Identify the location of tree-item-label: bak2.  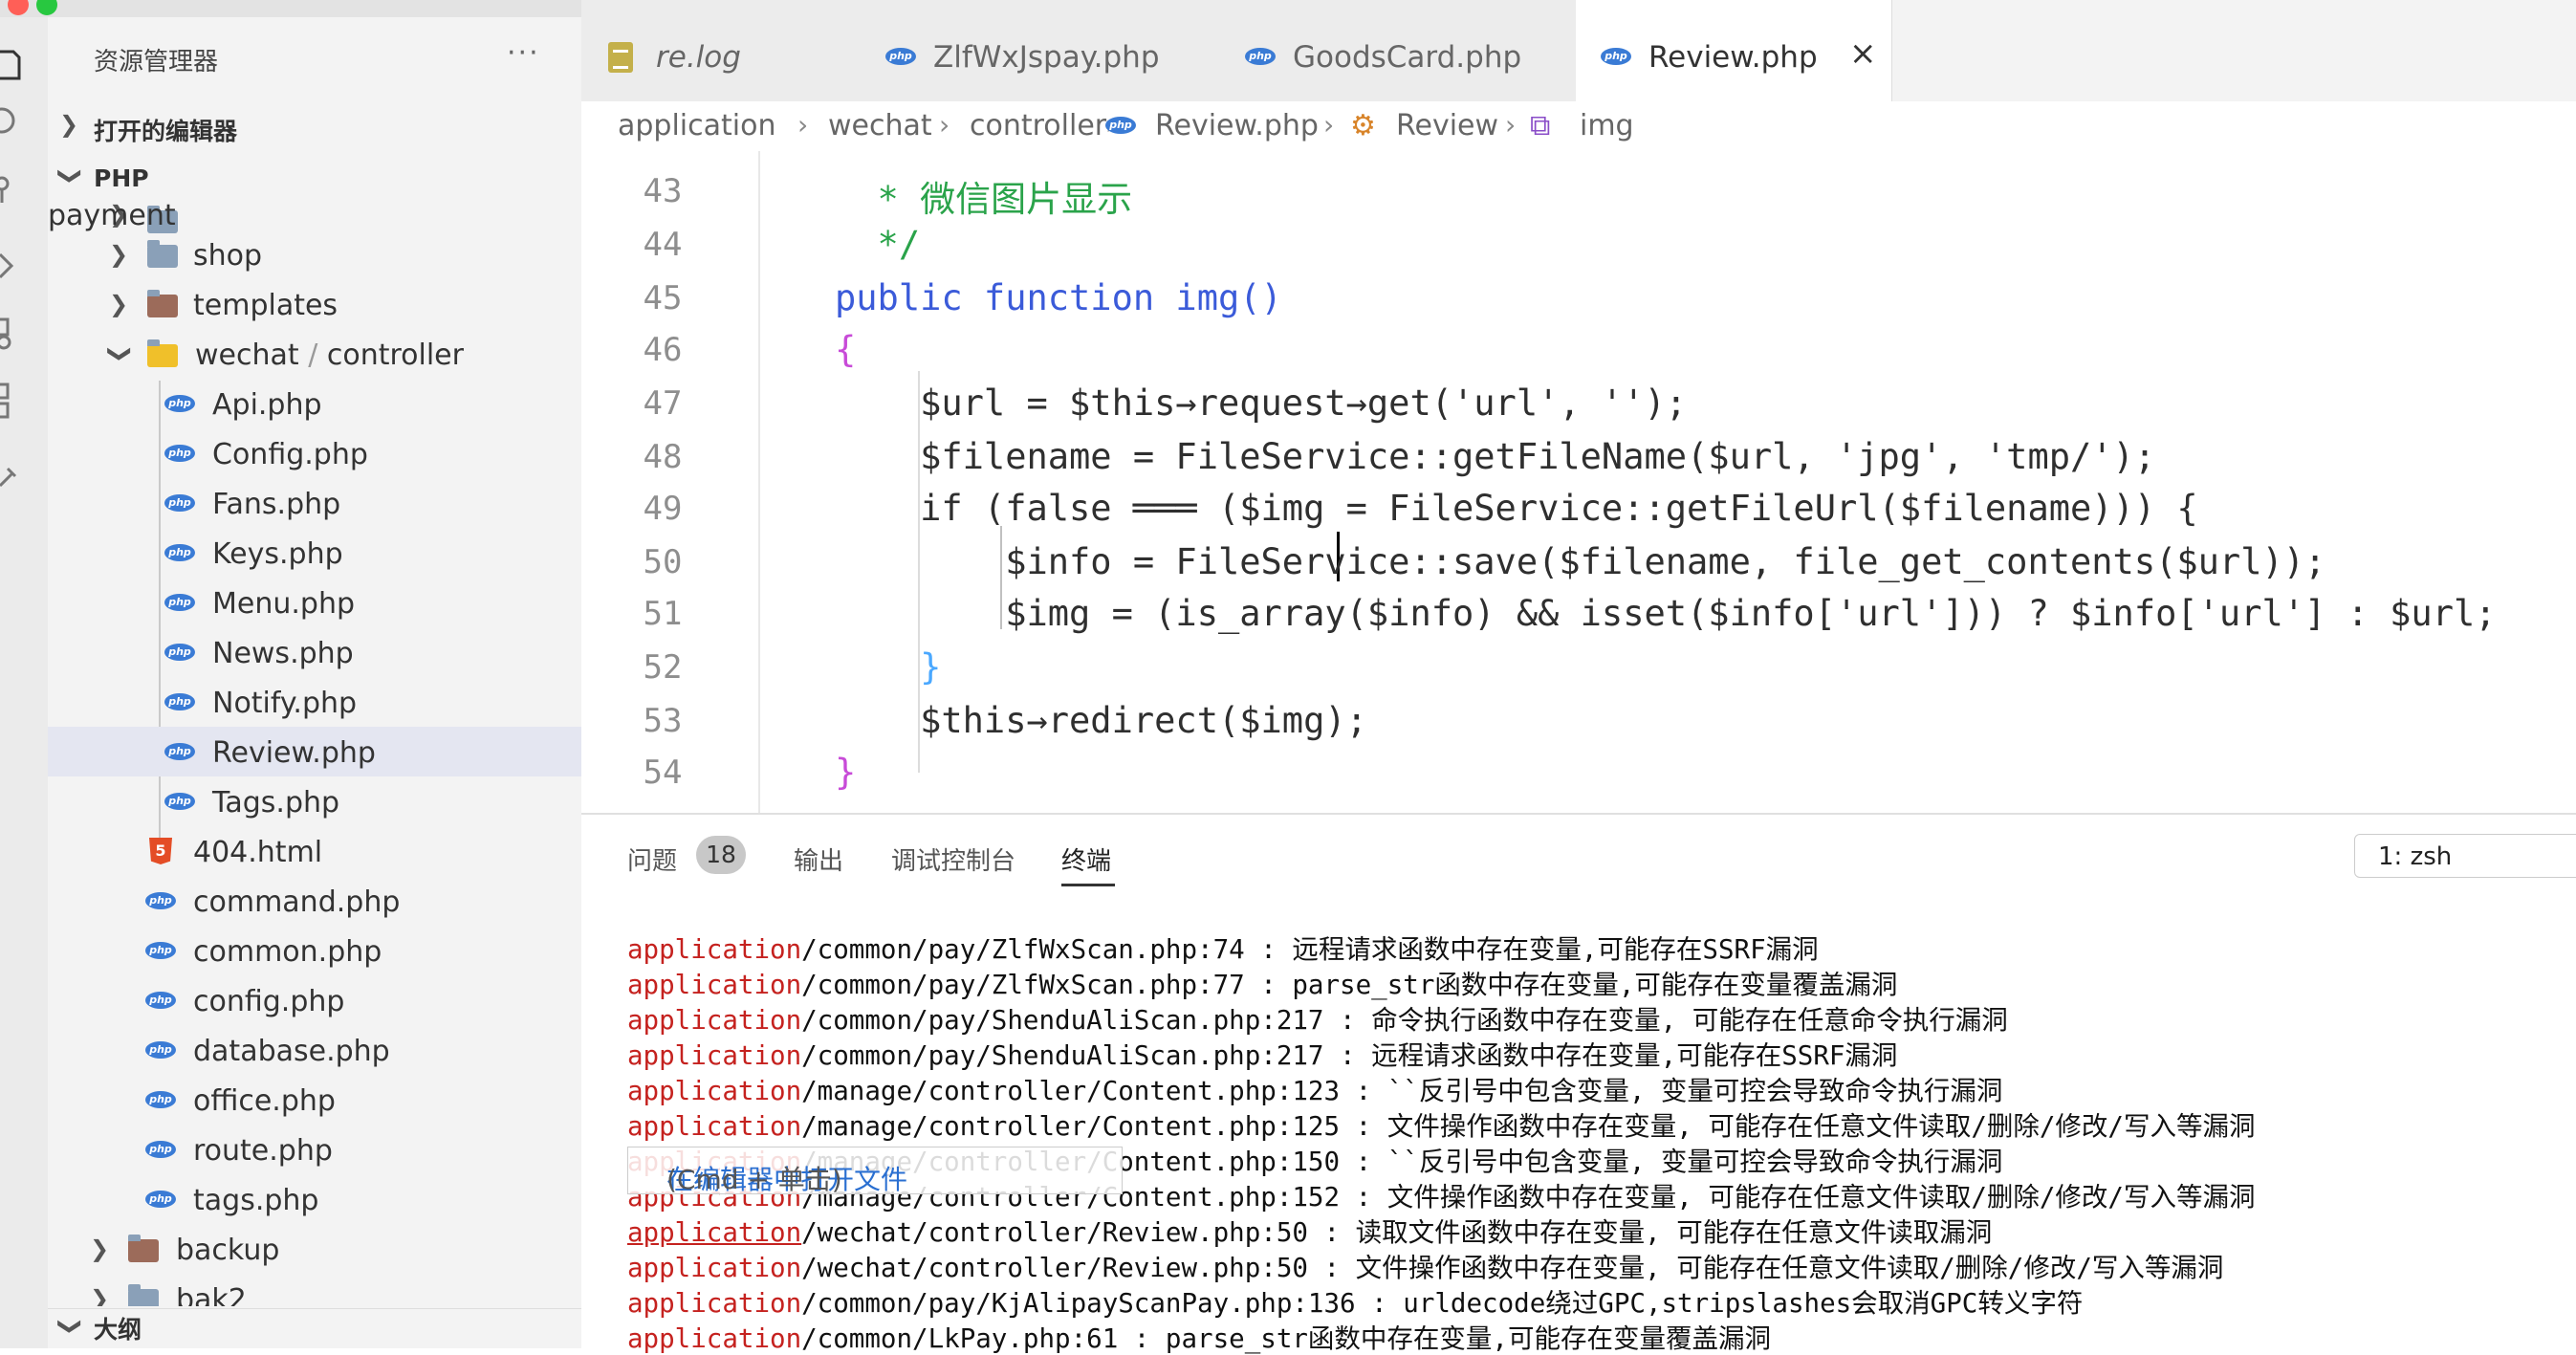
(211, 1294).